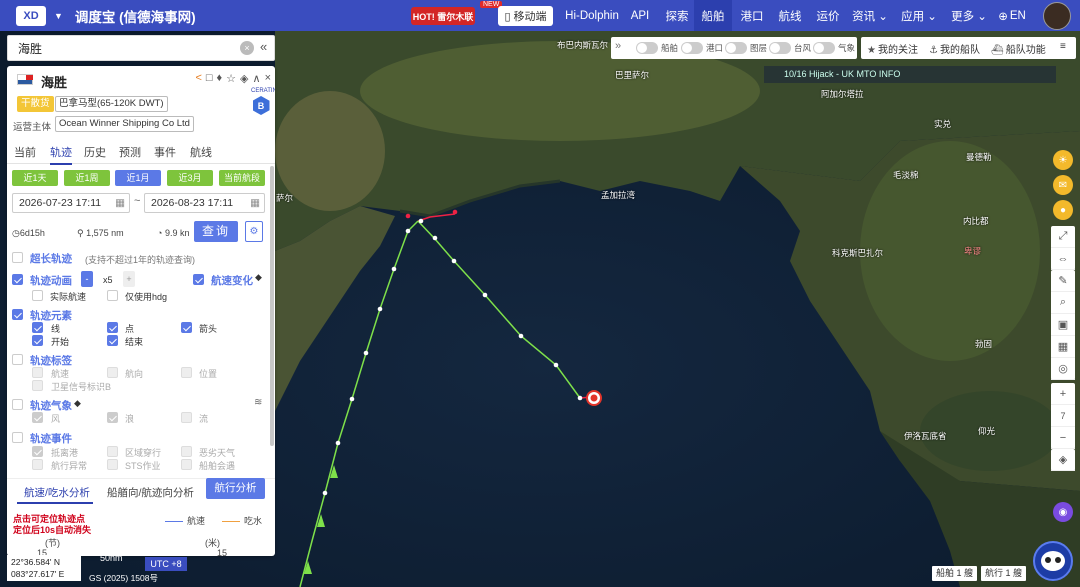 This screenshot has width=1080, height=587. I want to click on share-icon: <, so click(198, 78).